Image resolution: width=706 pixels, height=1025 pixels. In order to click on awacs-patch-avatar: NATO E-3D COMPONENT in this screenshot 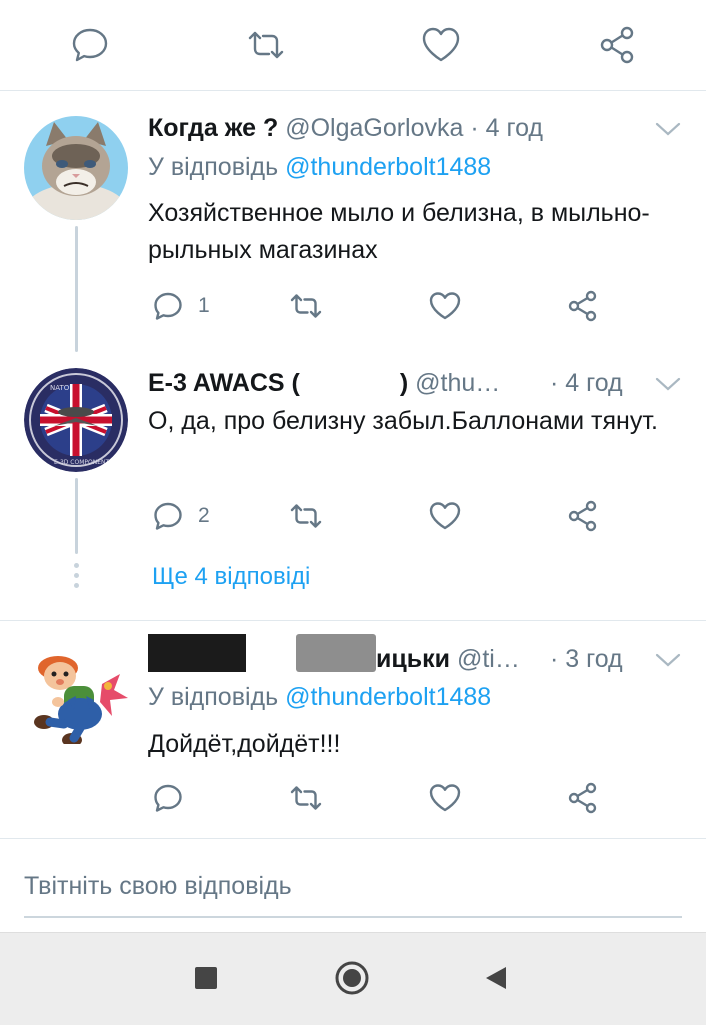, I will do `click(76, 420)`.